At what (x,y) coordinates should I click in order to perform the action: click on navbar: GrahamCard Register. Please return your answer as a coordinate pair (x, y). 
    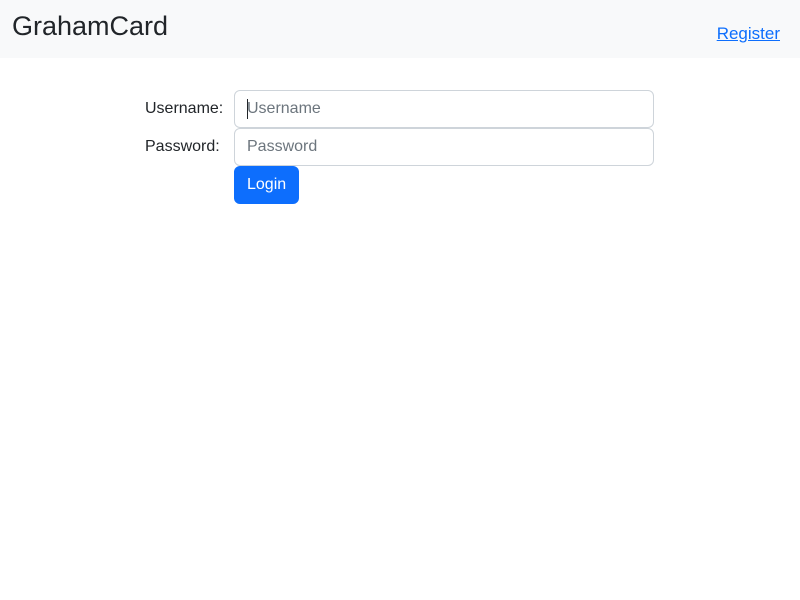
    Looking at the image, I should click on (400, 29).